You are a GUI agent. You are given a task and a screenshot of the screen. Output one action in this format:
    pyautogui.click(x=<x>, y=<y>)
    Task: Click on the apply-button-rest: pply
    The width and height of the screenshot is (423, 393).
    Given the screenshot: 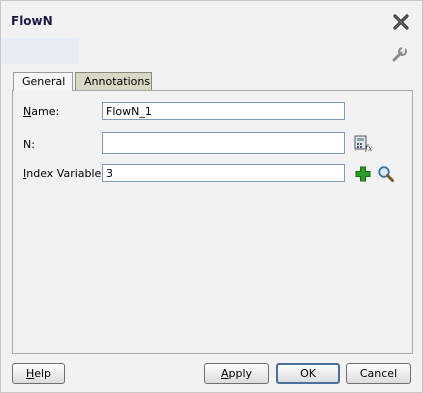 What is the action you would take?
    pyautogui.click(x=240, y=373)
    